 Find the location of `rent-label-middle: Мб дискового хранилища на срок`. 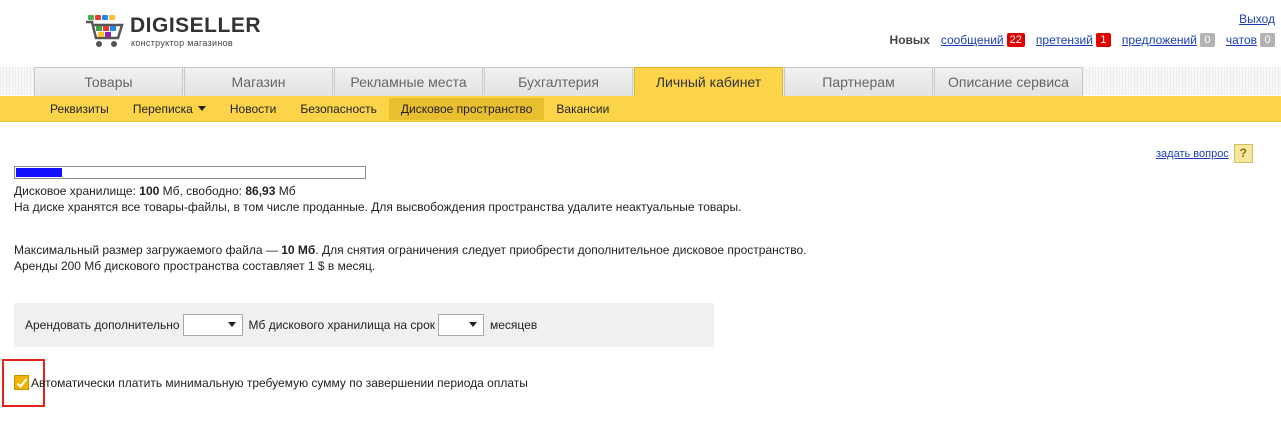

rent-label-middle: Мб дискового хранилища на срок is located at coordinates (342, 325).